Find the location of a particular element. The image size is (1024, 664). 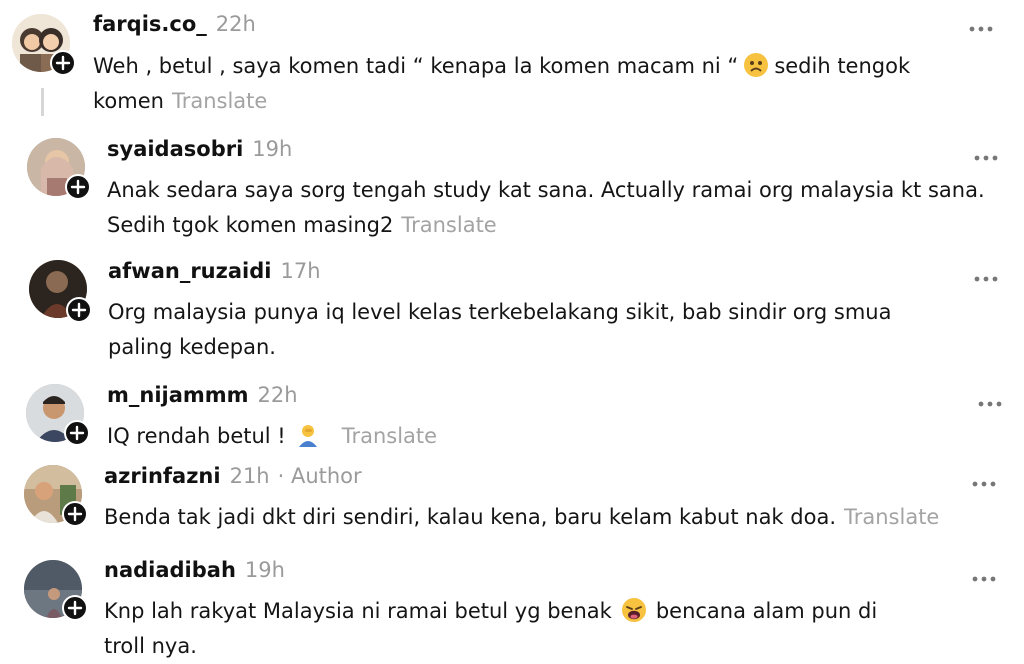

comment-header: azrinfazni 21h · Author is located at coordinates (233, 476).